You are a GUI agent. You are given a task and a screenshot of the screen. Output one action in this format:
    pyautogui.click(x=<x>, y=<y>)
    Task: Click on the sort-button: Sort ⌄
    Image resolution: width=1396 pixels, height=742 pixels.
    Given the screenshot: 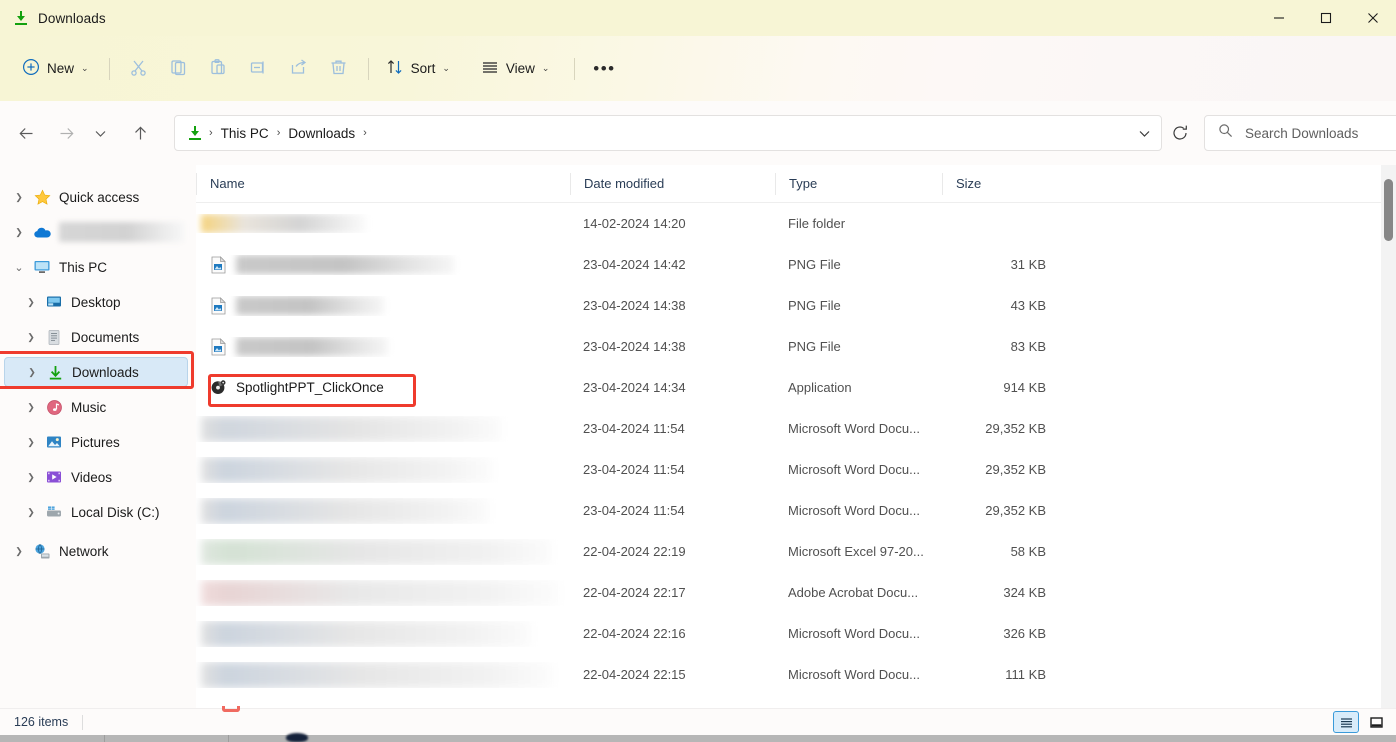 What is the action you would take?
    pyautogui.click(x=419, y=69)
    